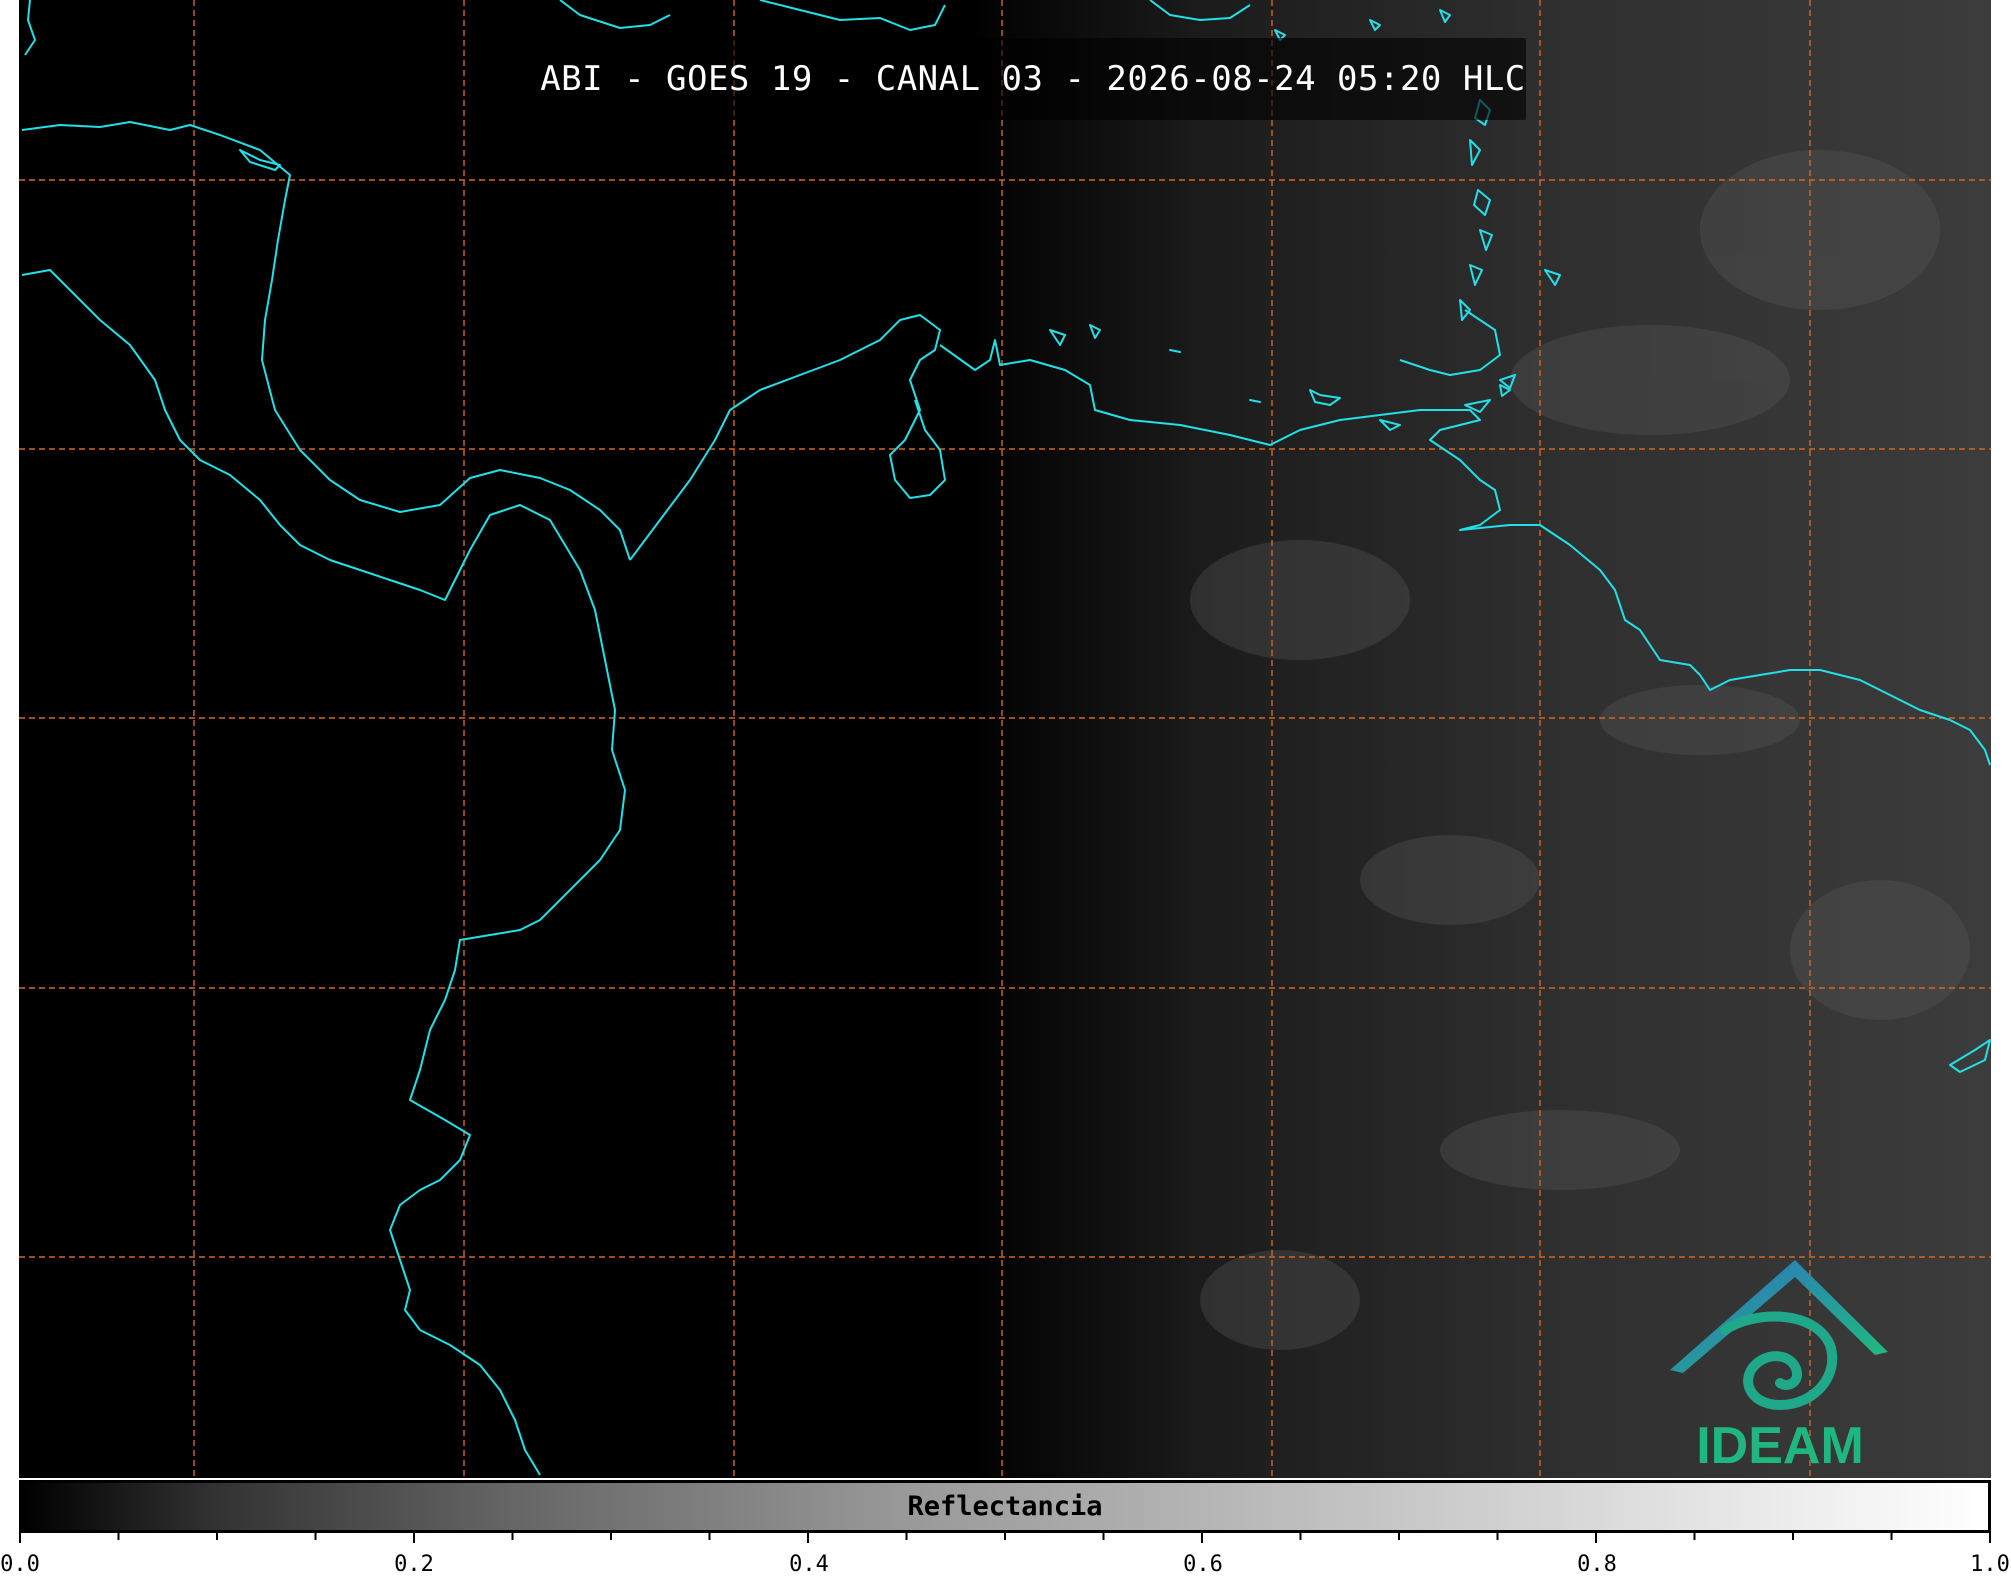  What do you see at coordinates (20, 1564) in the screenshot?
I see `colorbar-tick-label: 0.0` at bounding box center [20, 1564].